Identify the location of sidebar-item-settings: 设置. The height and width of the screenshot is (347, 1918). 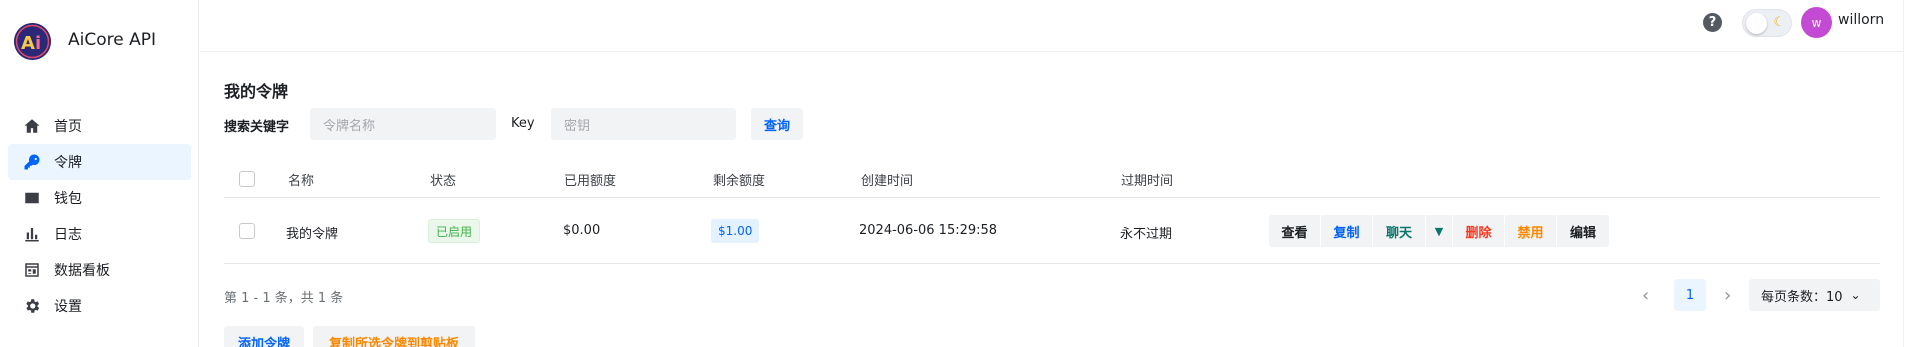
(99, 306).